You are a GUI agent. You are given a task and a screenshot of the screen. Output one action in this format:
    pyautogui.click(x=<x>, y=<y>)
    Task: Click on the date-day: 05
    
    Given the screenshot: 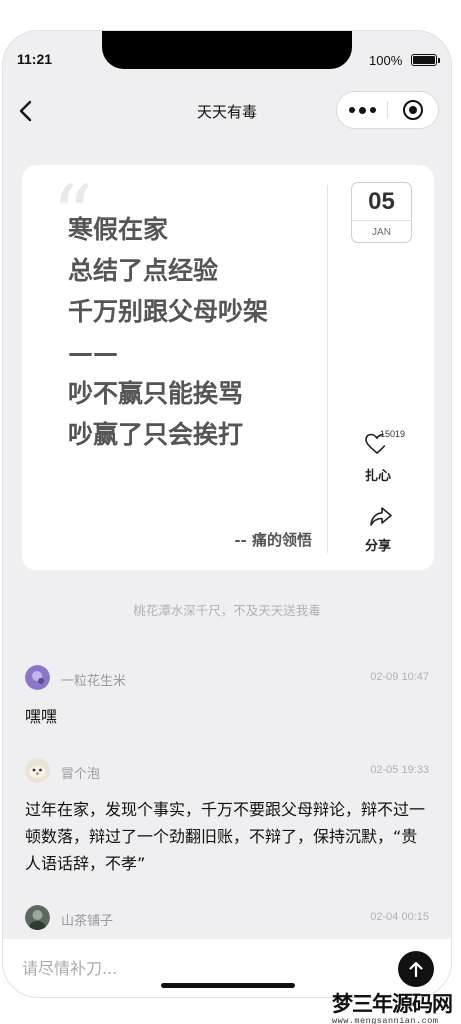 What is the action you would take?
    pyautogui.click(x=381, y=202)
    